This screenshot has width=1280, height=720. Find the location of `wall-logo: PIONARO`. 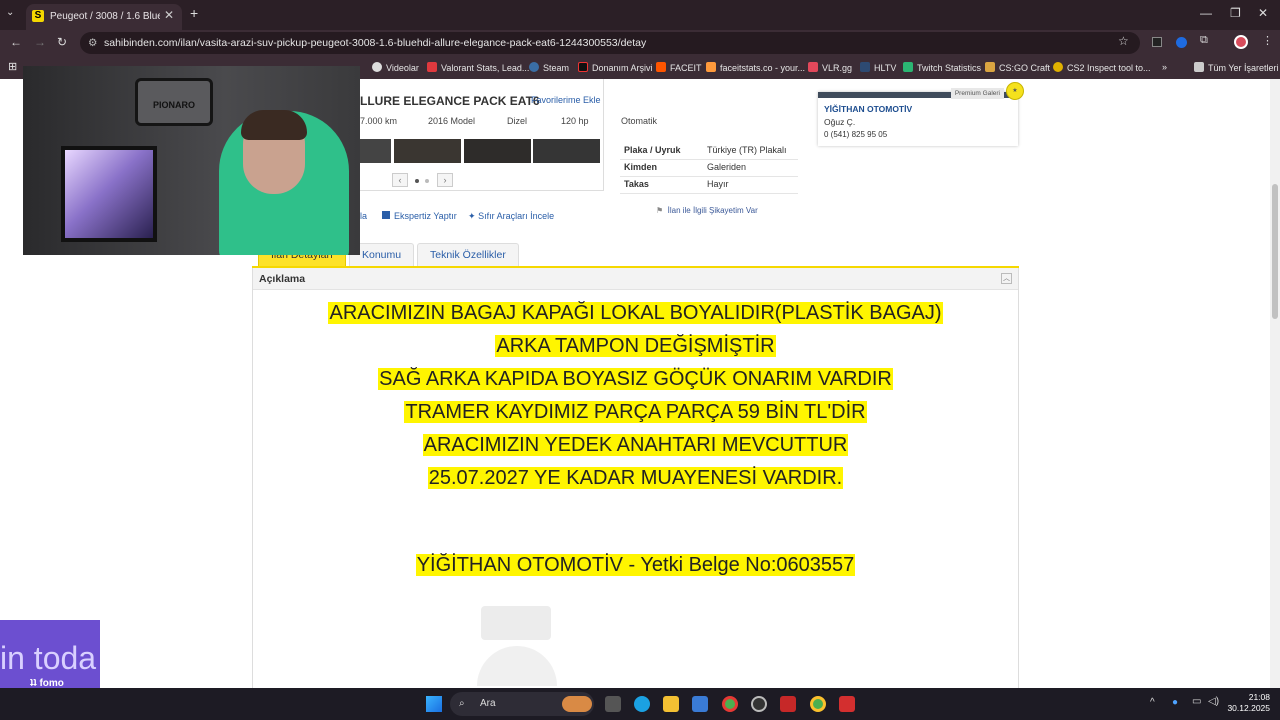

wall-logo: PIONARO is located at coordinates (174, 102).